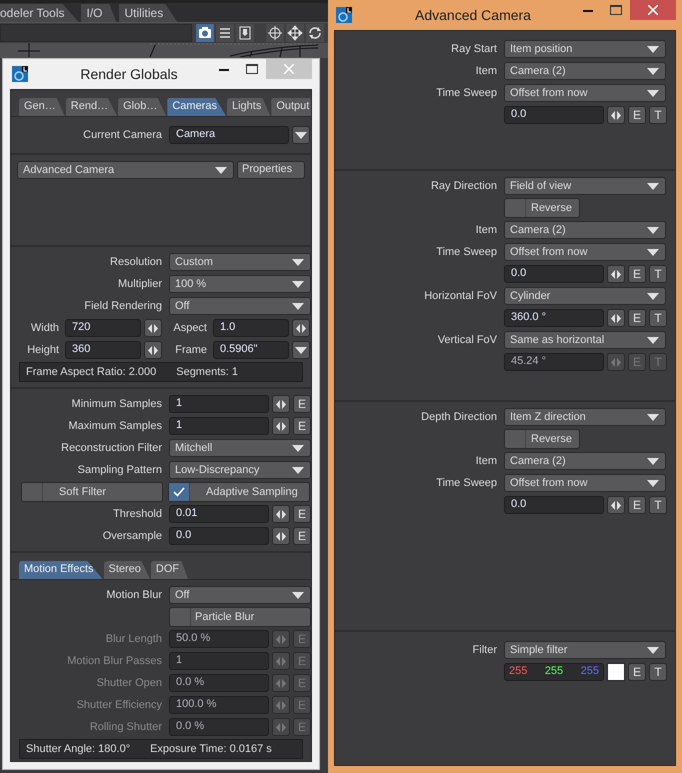 The width and height of the screenshot is (682, 773). What do you see at coordinates (169, 570) in the screenshot?
I see `tab: DOF` at bounding box center [169, 570].